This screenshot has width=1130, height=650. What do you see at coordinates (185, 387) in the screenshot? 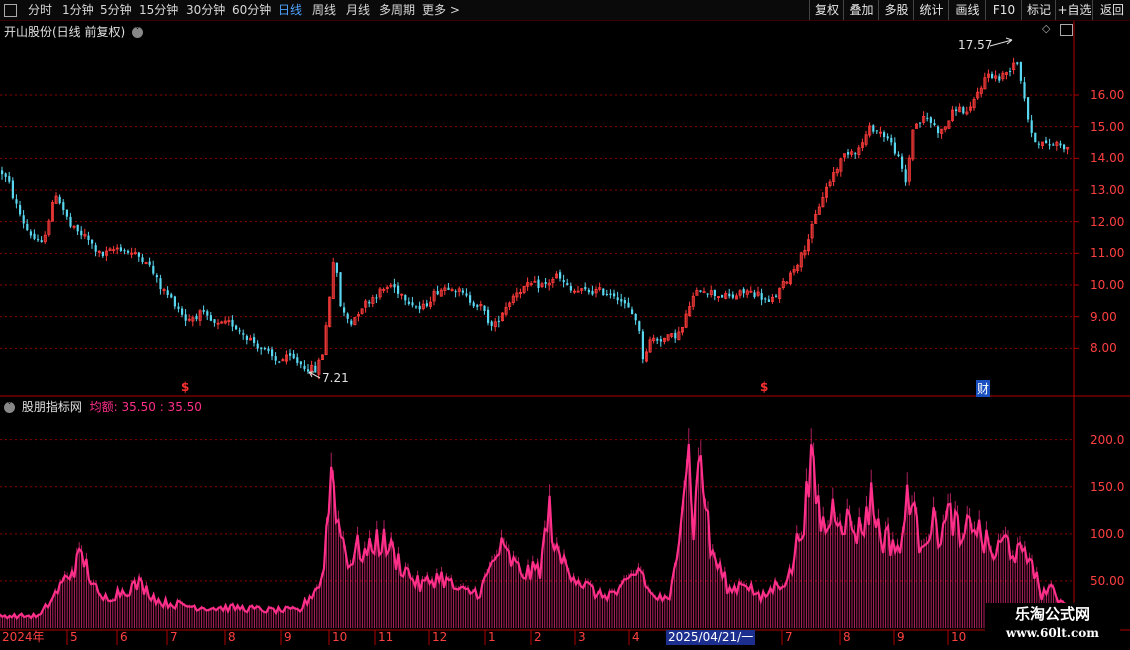
I see `dividend-marker: $` at bounding box center [185, 387].